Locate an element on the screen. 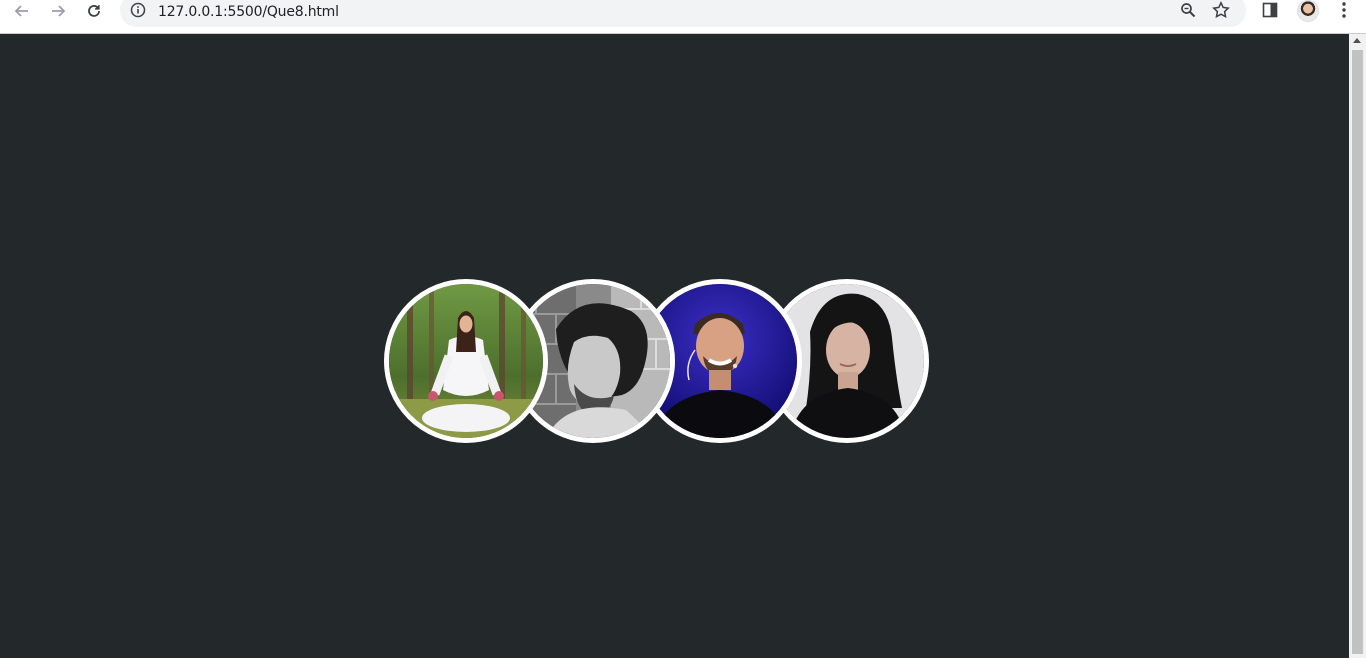  reload-icon is located at coordinates (94, 11).